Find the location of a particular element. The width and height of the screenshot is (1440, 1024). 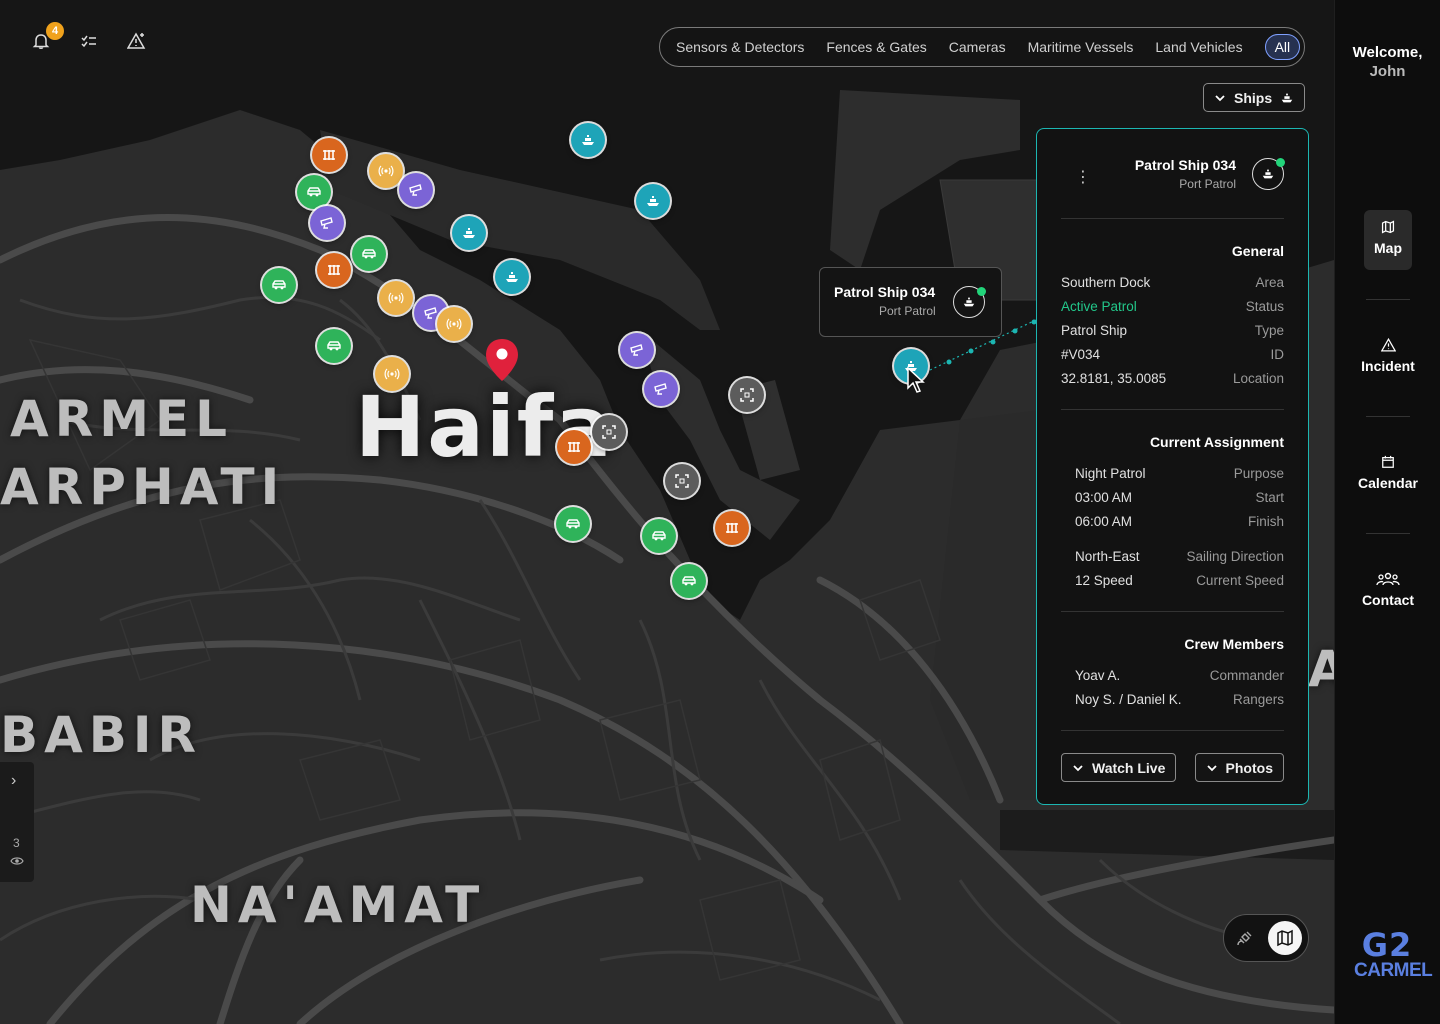

satellite-icon is located at coordinates (1245, 938).